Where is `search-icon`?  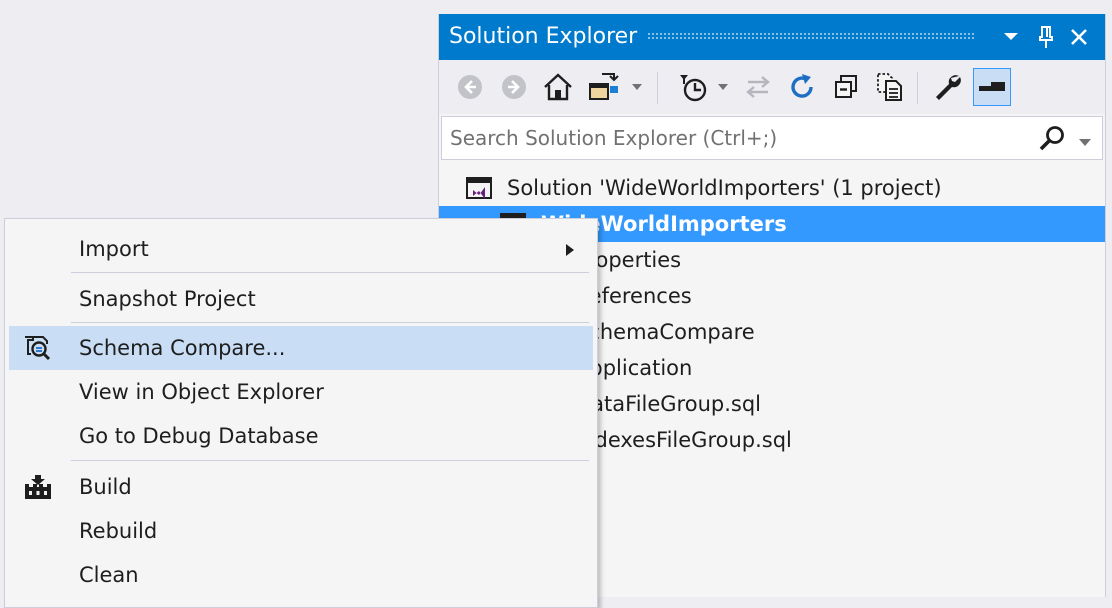 search-icon is located at coordinates (1051, 138).